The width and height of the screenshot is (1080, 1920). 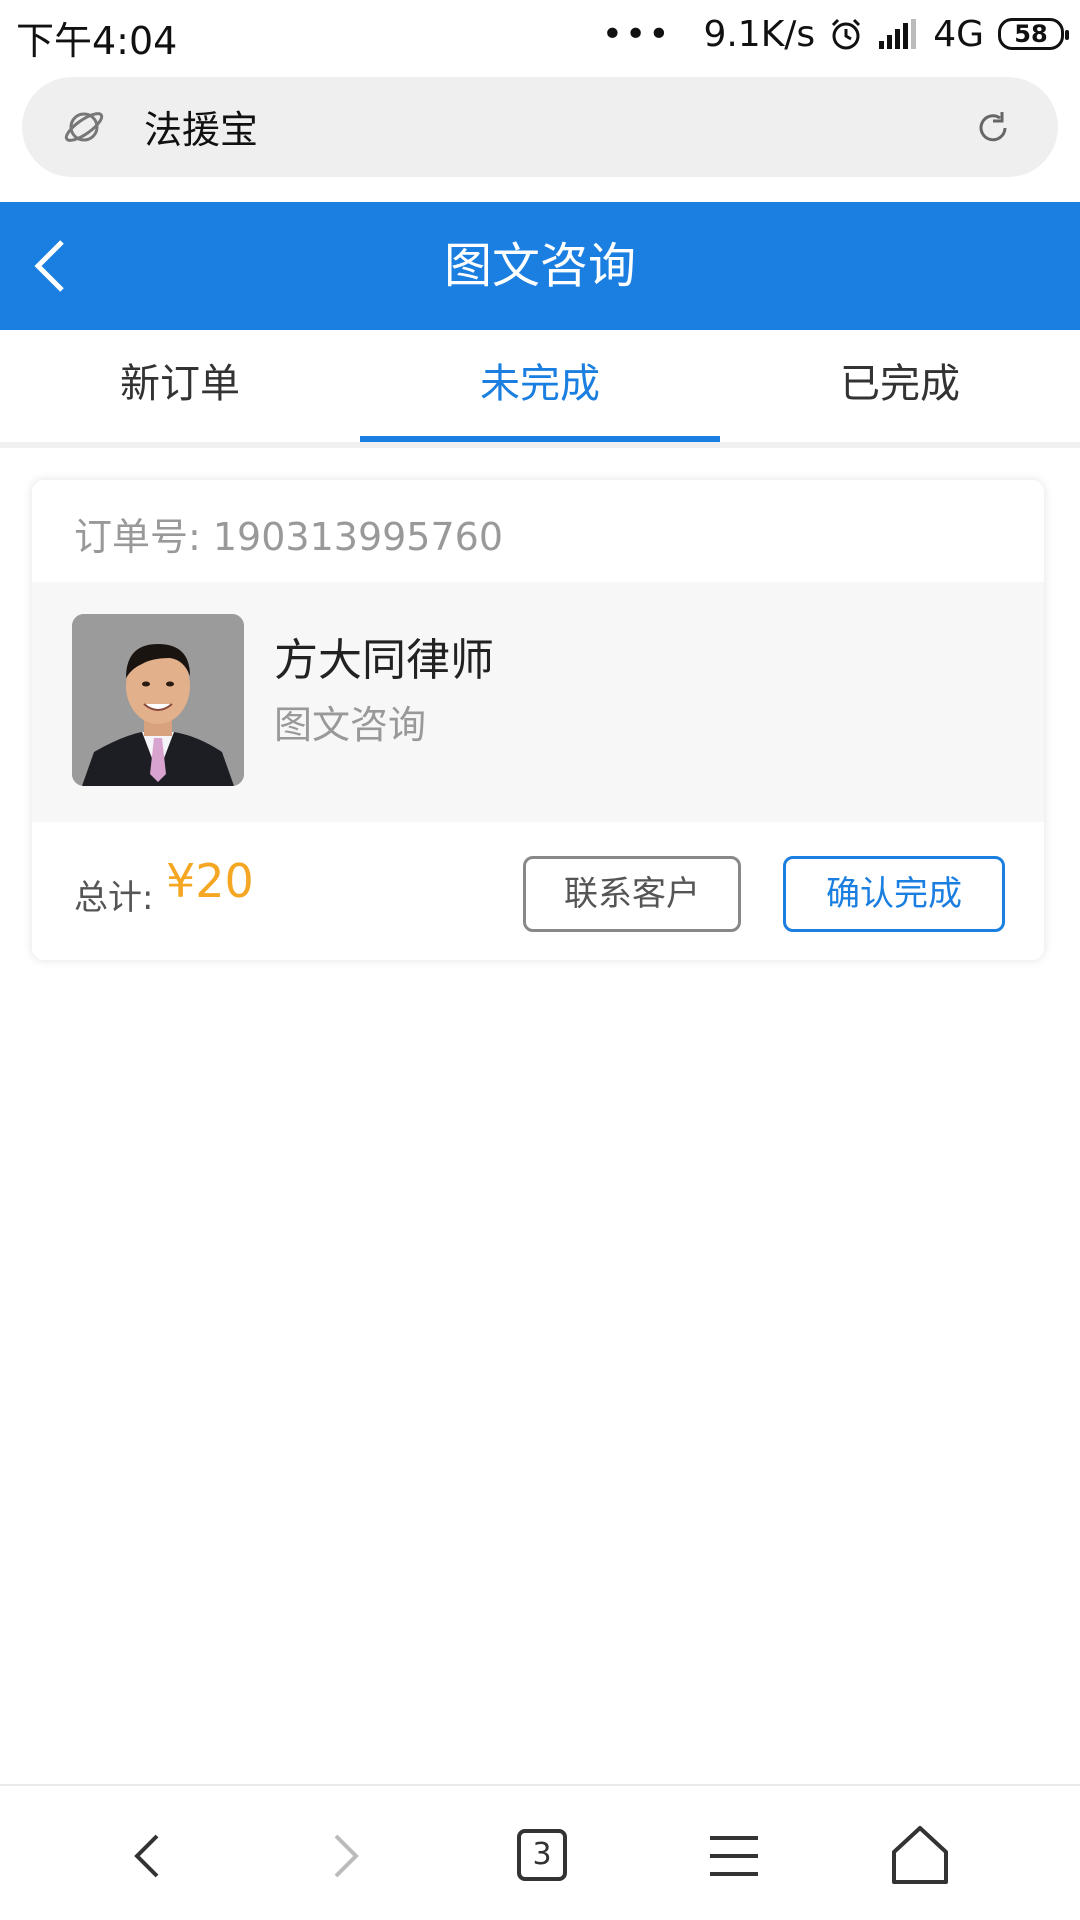 I want to click on home-icon, so click(x=920, y=1855).